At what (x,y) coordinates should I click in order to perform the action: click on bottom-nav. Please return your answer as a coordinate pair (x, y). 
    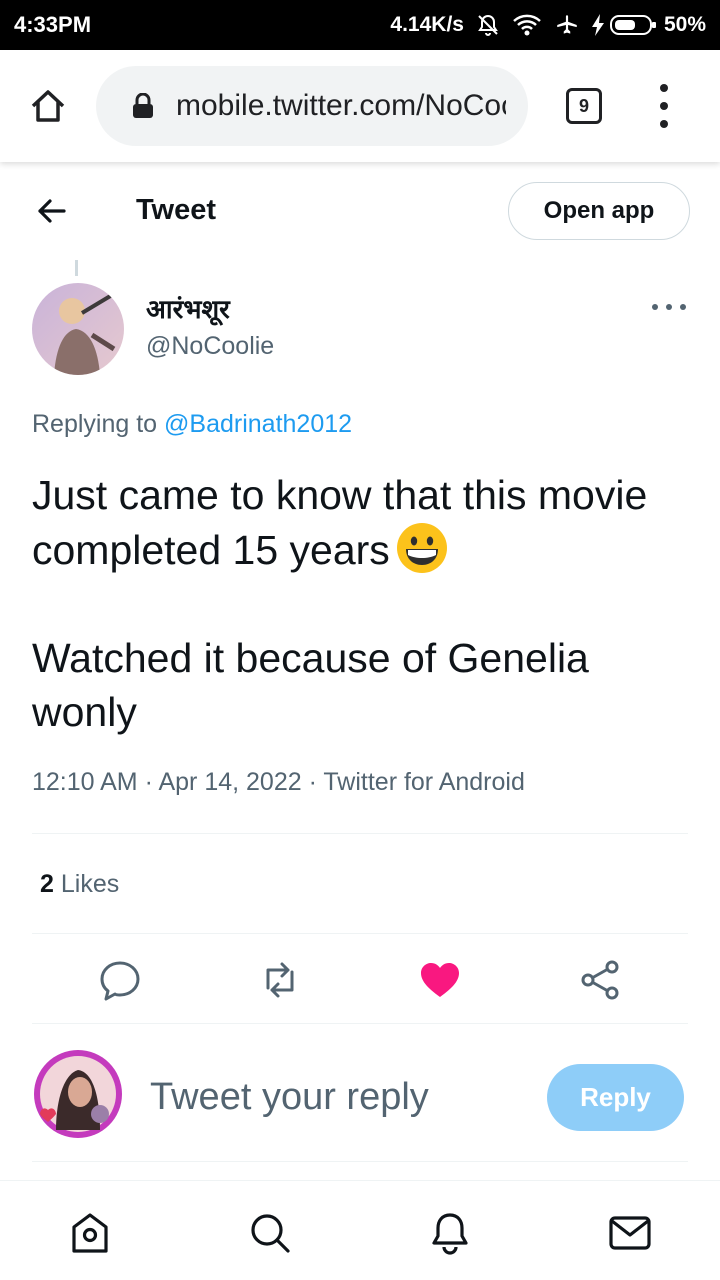
    Looking at the image, I should click on (360, 1230).